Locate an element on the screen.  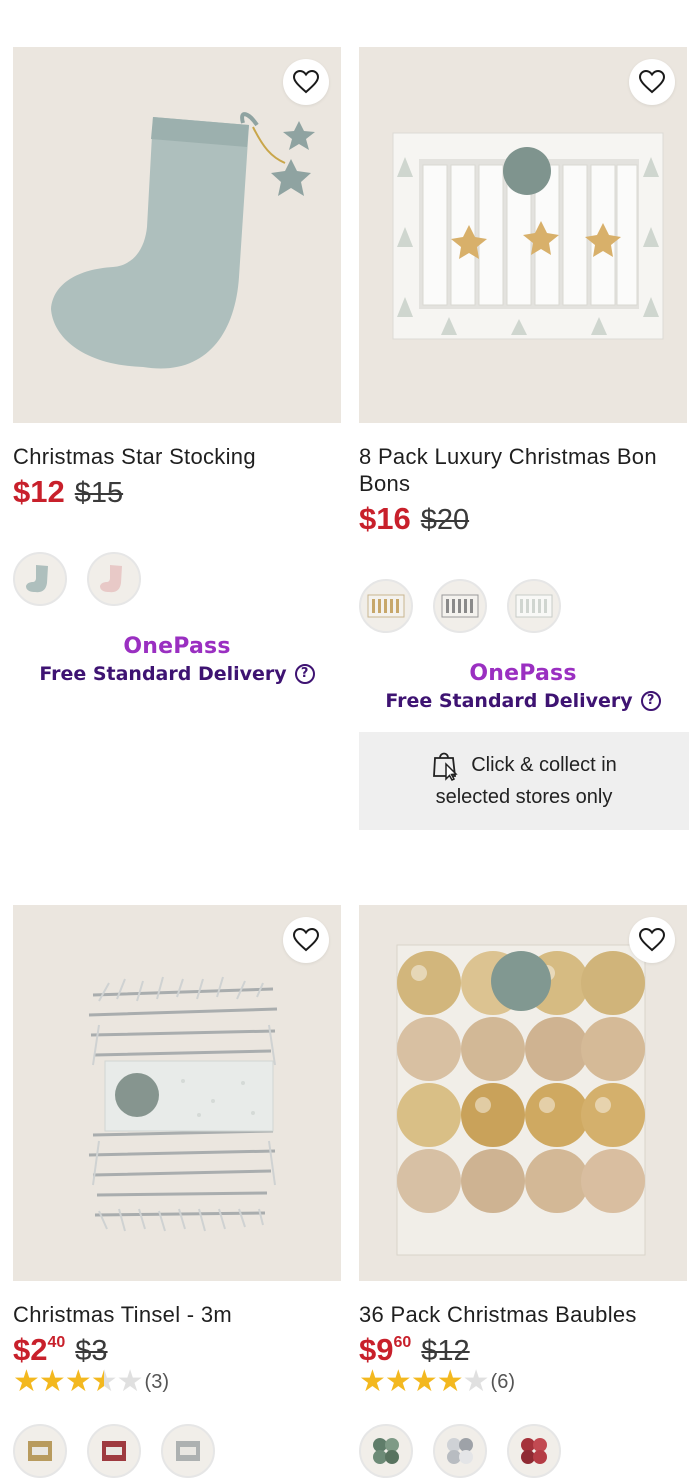
product-title: 8 Pack Luxury Christmas Bon Bons is located at coordinates (523, 470).